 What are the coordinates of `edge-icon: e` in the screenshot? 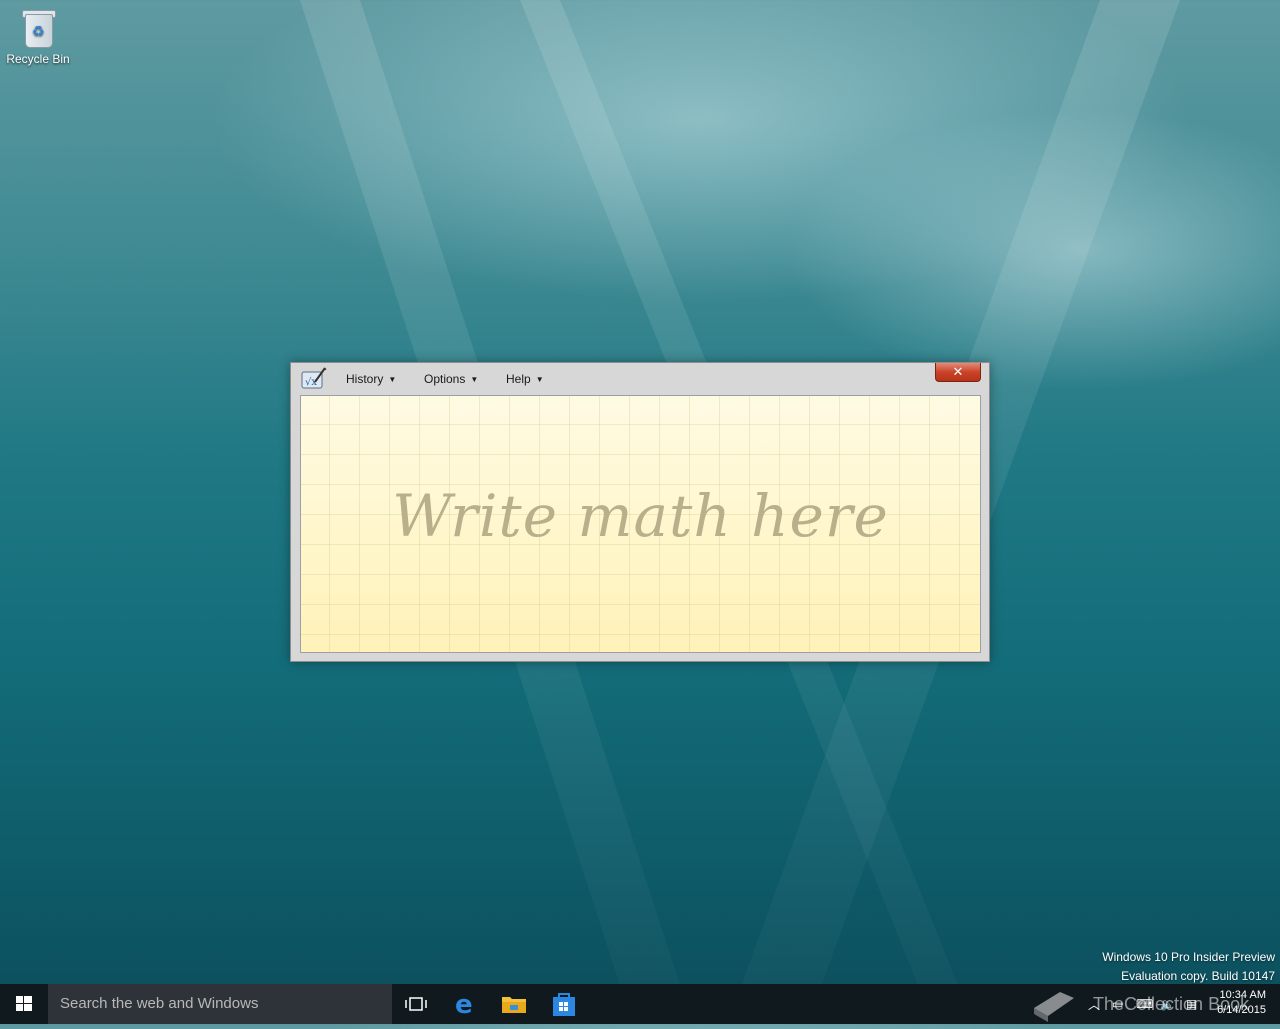 It's located at (464, 1004).